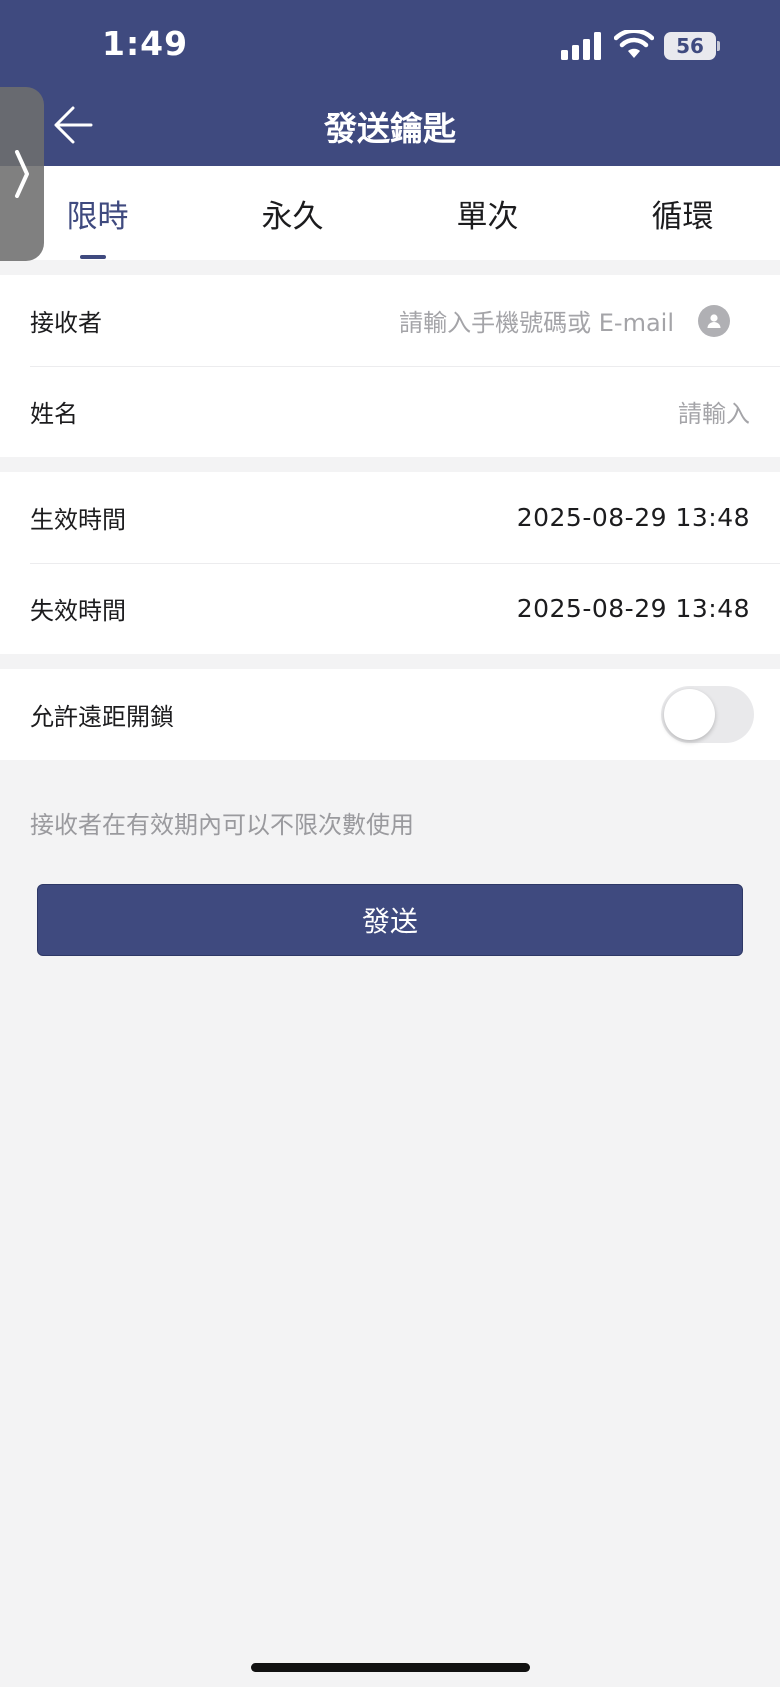 This screenshot has height=1687, width=780. I want to click on tab-single-use: 單次, so click(487, 213).